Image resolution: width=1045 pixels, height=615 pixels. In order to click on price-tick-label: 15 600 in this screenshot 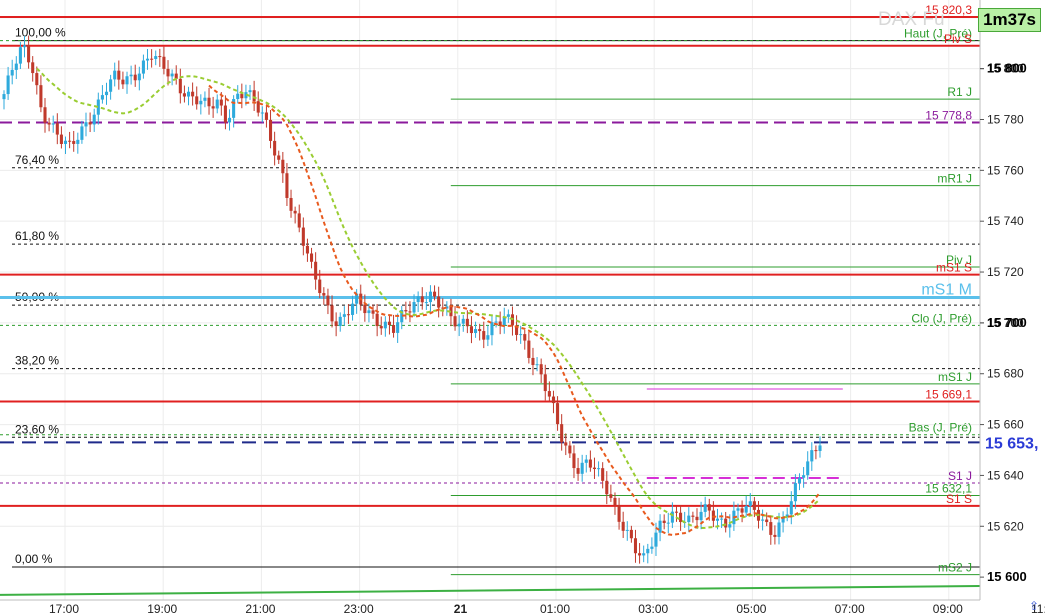, I will do `click(1007, 576)`.